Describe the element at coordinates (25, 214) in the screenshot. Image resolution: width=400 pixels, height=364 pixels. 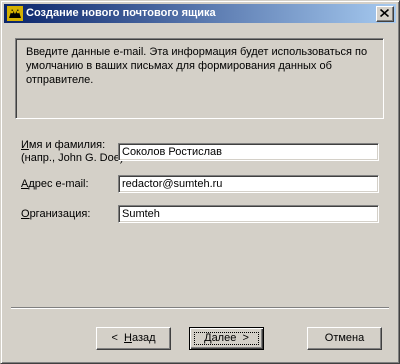
I see `org-label-mnemonic: О` at that location.